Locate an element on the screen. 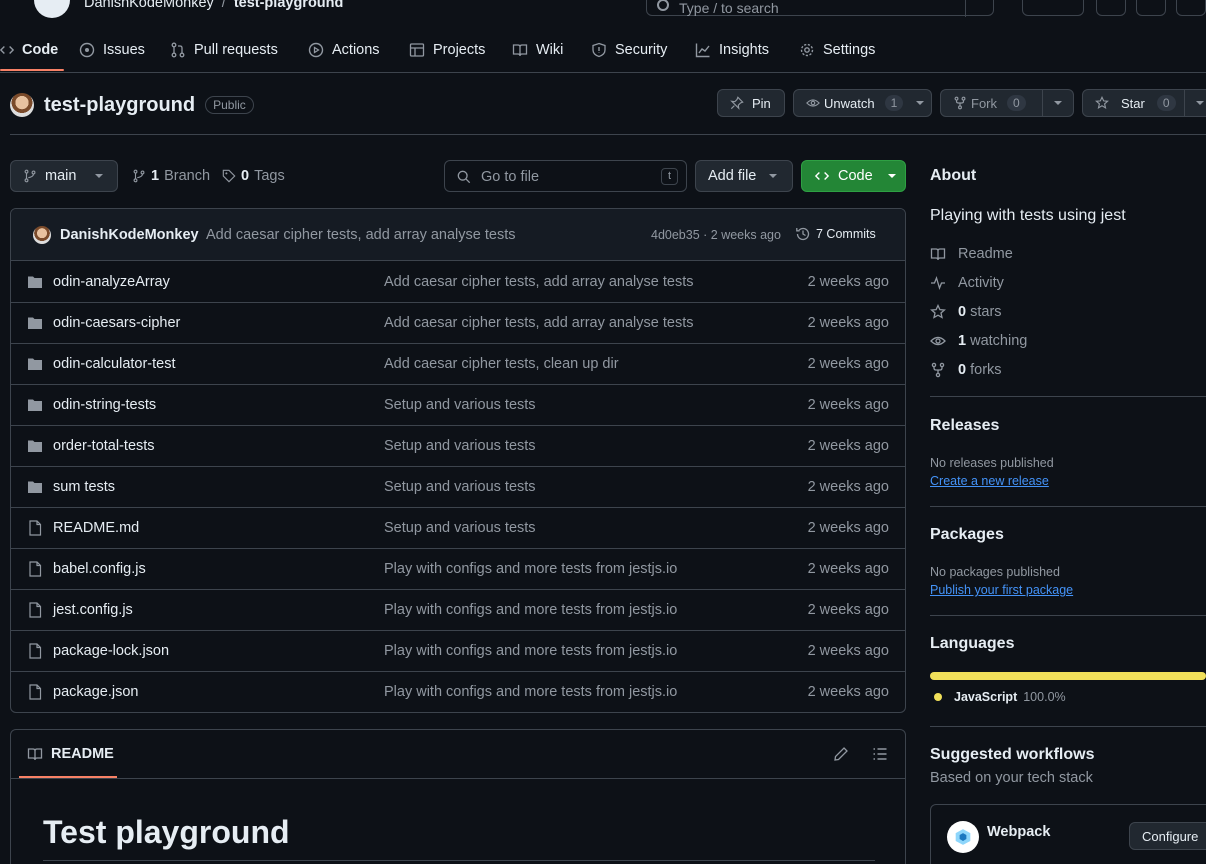 The image size is (1206, 864). releases-title: Releases is located at coordinates (964, 426).